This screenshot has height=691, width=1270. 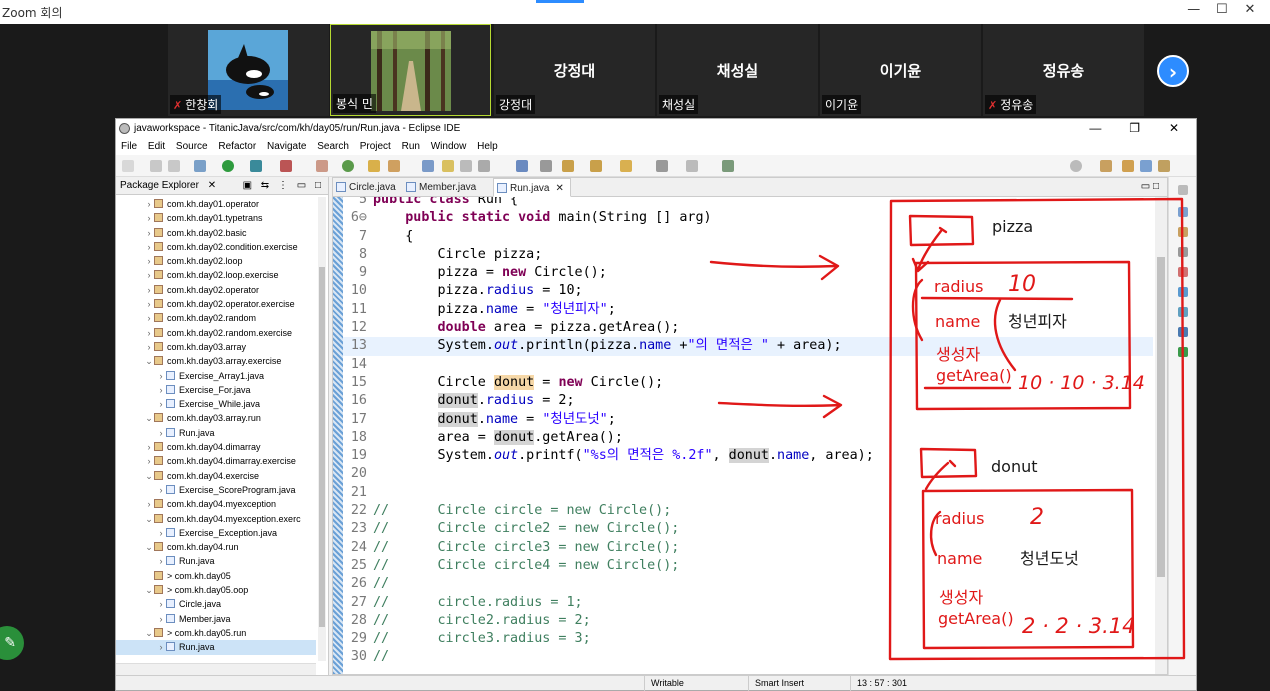 What do you see at coordinates (216, 504) in the screenshot?
I see `tree-item-package: › com.kh.day04.myexception` at bounding box center [216, 504].